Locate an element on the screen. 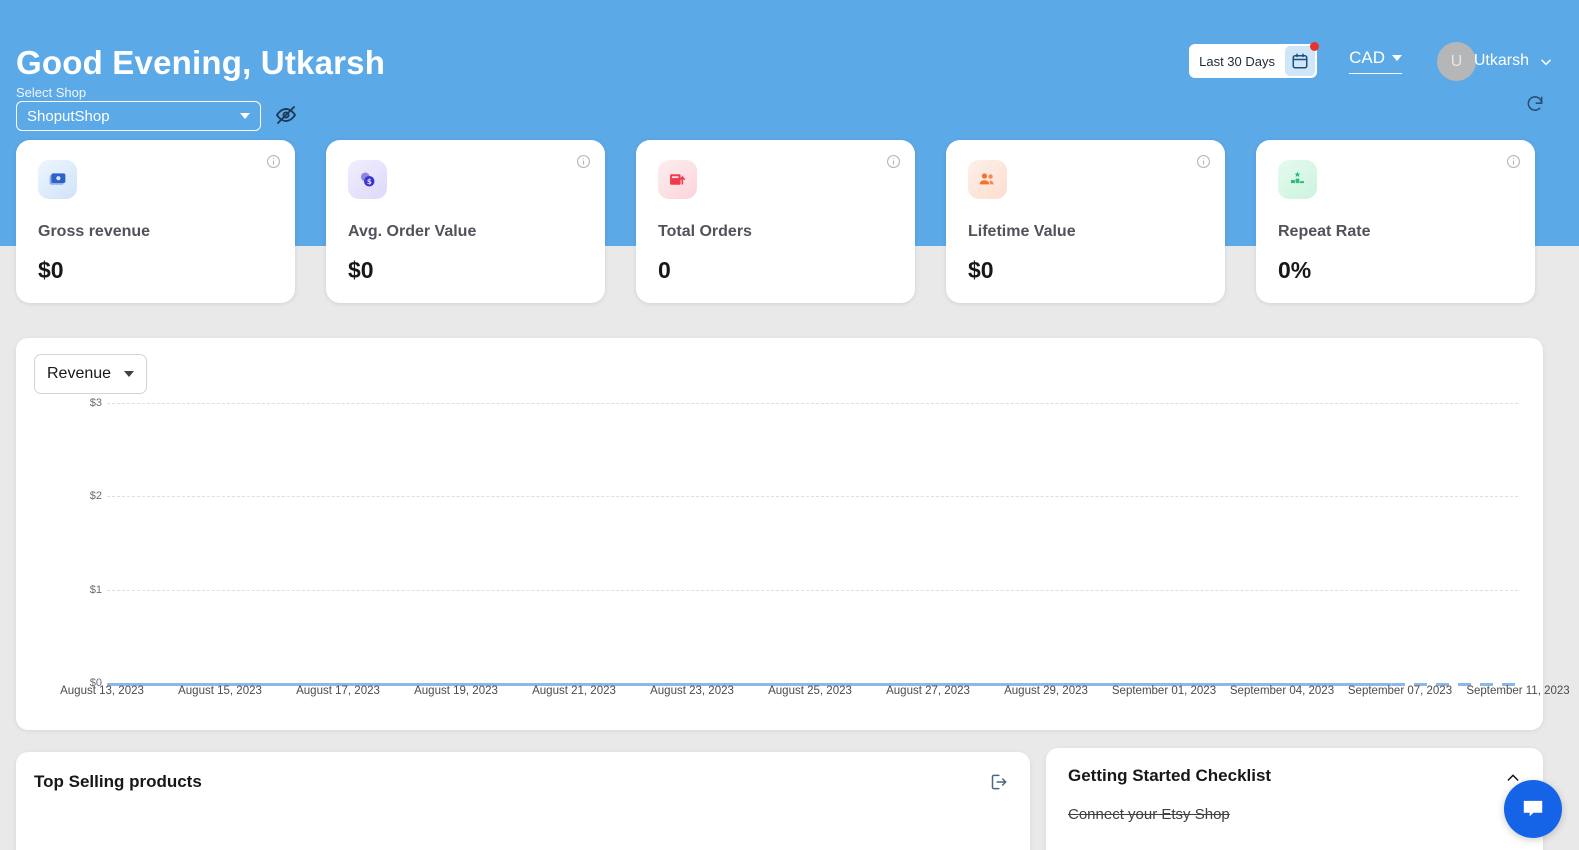 The image size is (1579, 850). orders-up-icon is located at coordinates (677, 179).